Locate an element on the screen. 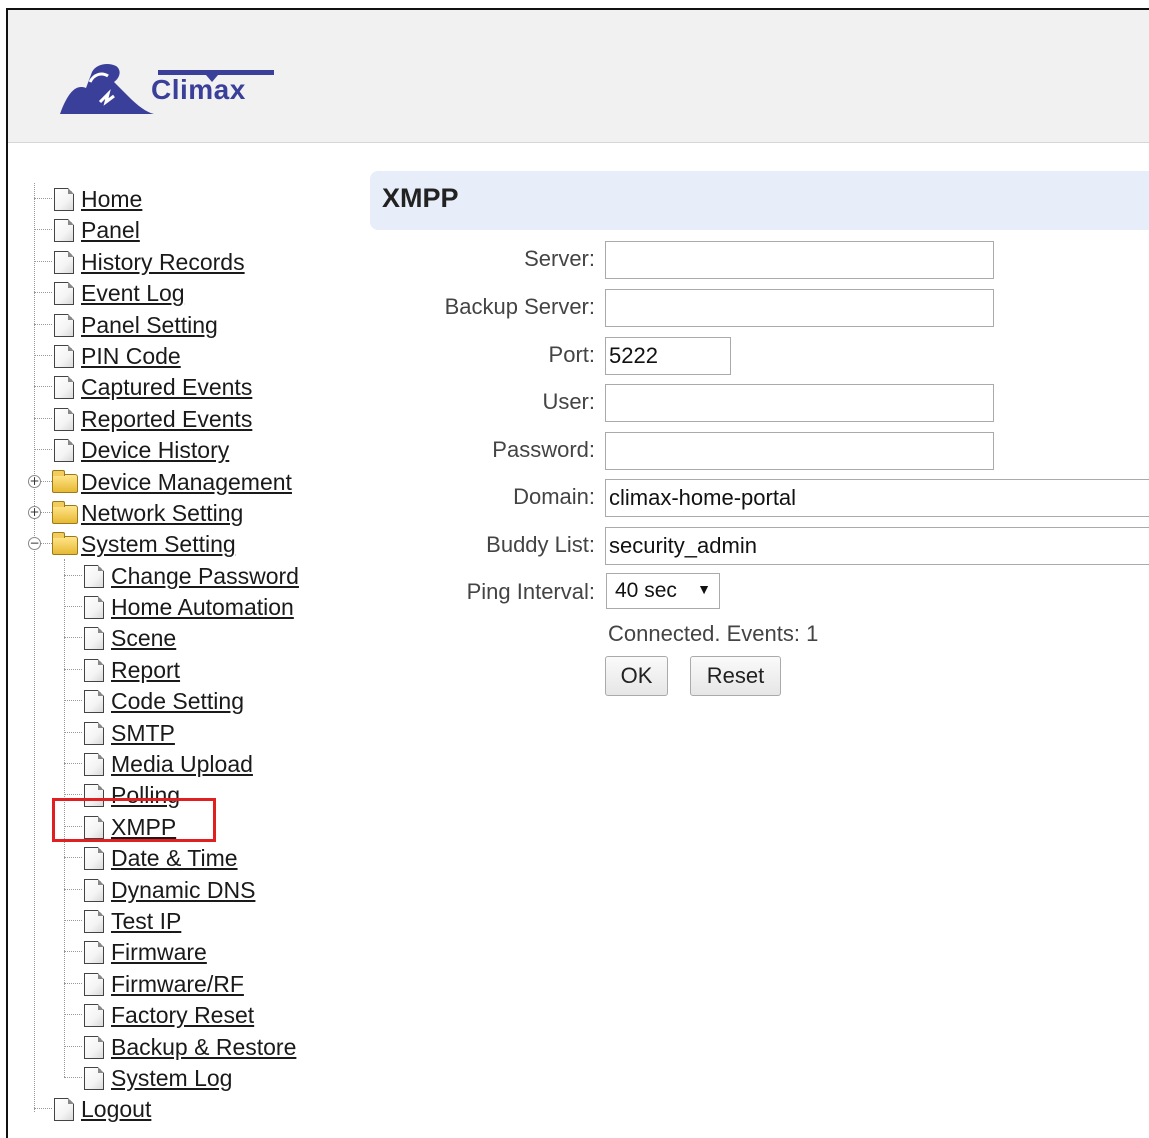  tree-item: Media Upload is located at coordinates (180, 763).